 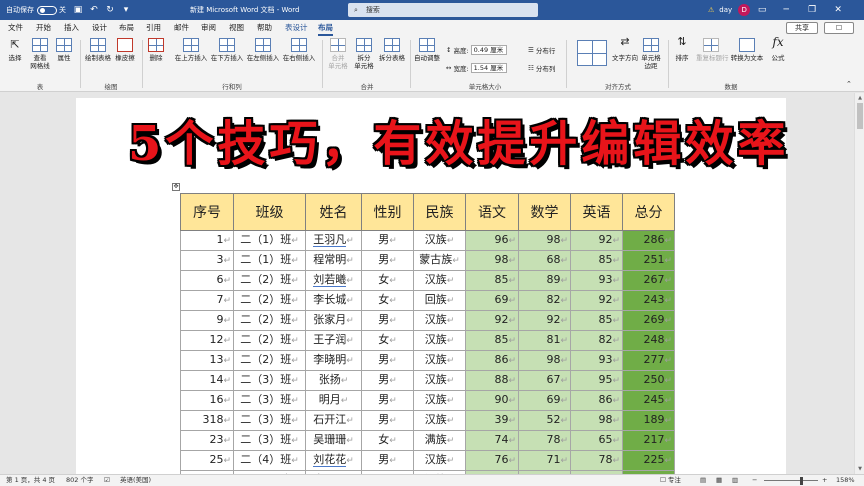 What do you see at coordinates (333, 440) in the screenshot?
I see `name-cell: 吴珊珊↵` at bounding box center [333, 440].